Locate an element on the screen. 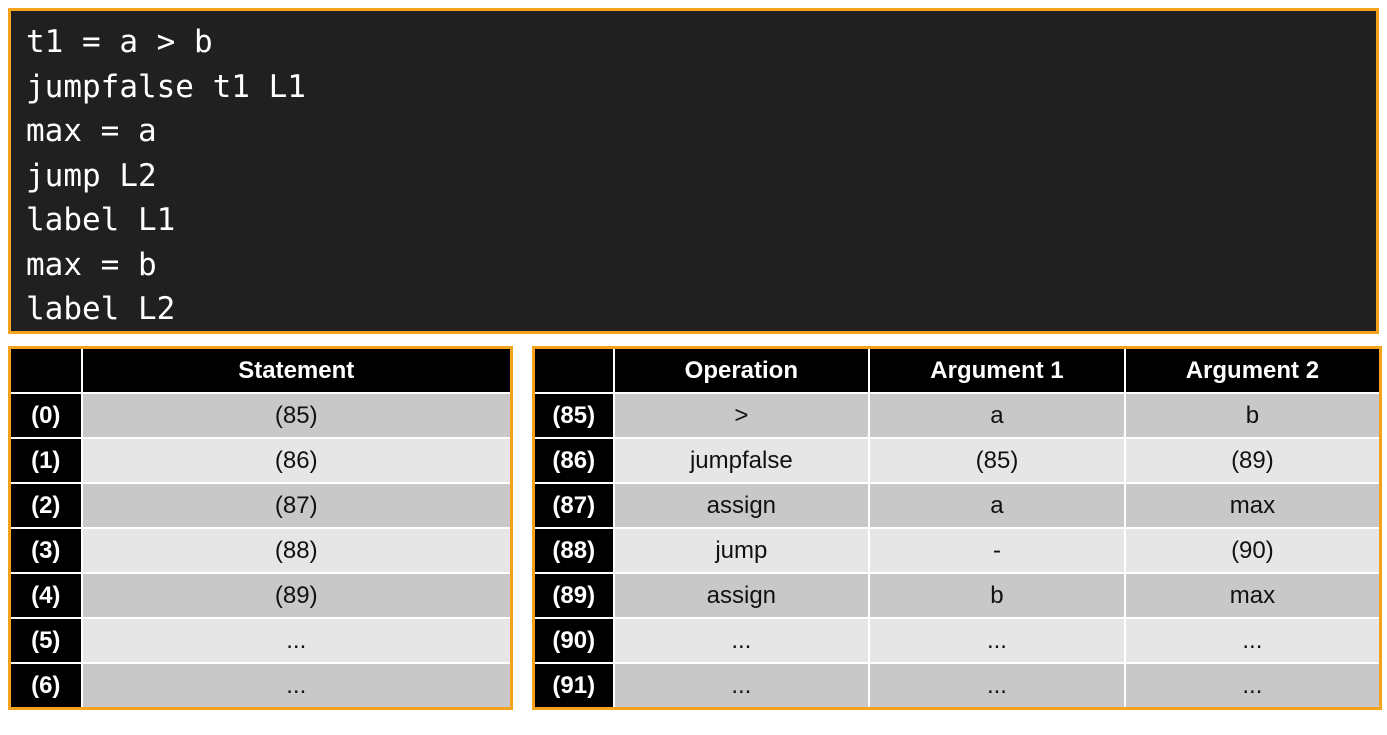 The width and height of the screenshot is (1387, 735). code-line: jumpfalse t1 L1 is located at coordinates (166, 86).